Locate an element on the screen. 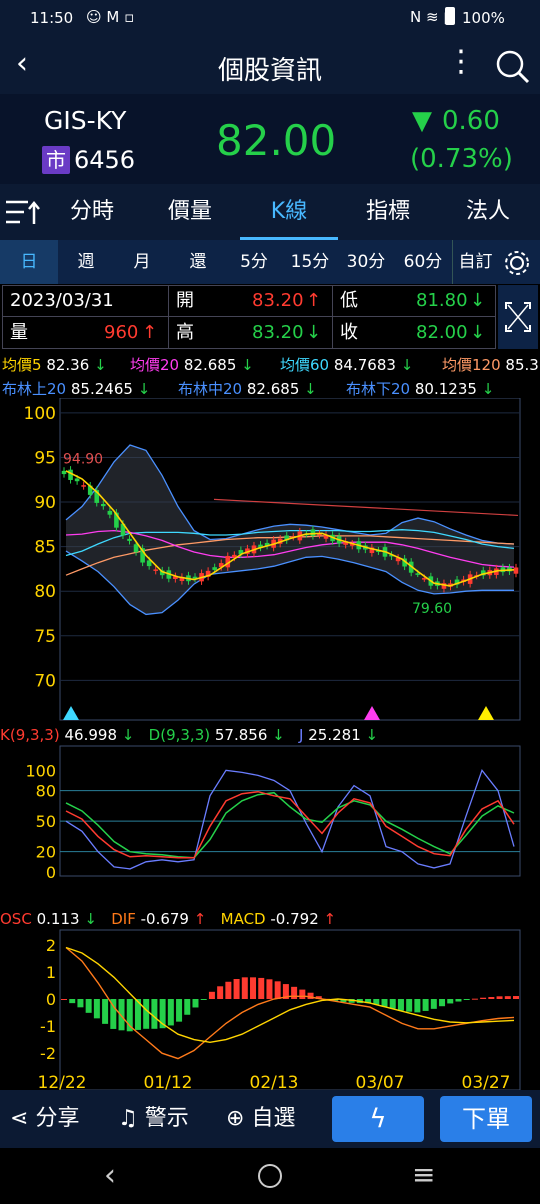  fullscreen-button is located at coordinates (518, 317).